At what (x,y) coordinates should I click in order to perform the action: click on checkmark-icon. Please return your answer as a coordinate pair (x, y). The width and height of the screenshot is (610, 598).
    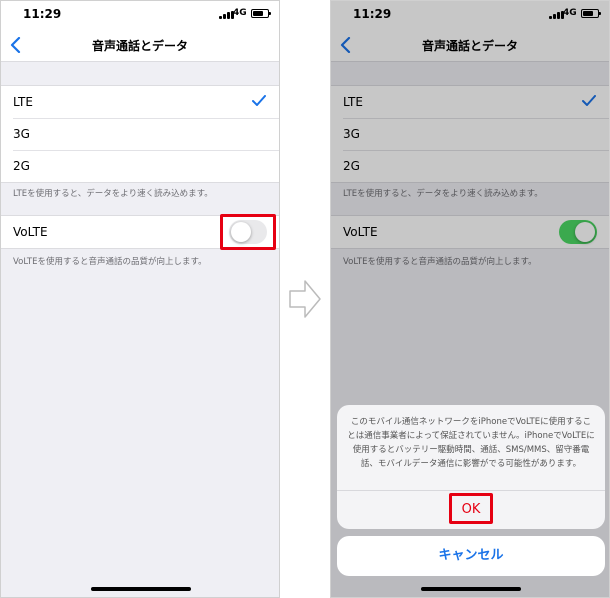
    Looking at the image, I should click on (259, 100).